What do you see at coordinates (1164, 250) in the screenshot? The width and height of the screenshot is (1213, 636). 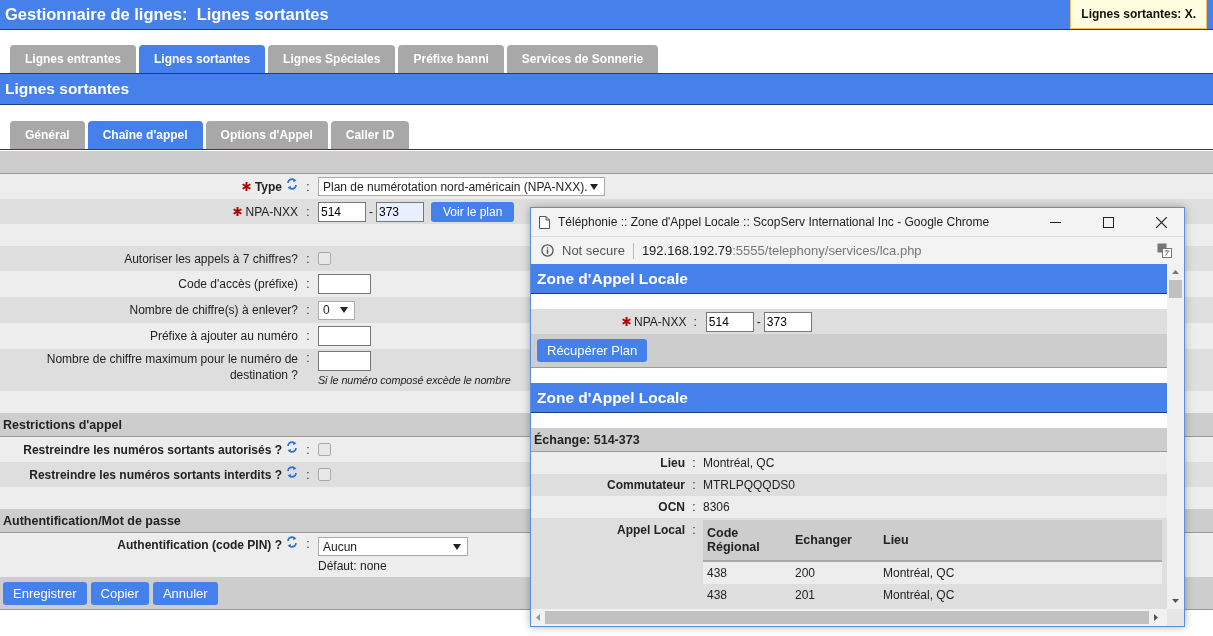 I see `translate-icon` at bounding box center [1164, 250].